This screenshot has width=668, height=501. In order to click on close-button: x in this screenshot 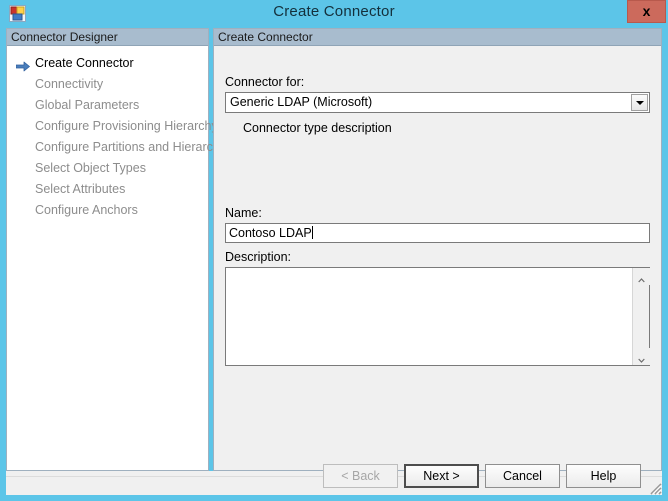, I will do `click(646, 11)`.